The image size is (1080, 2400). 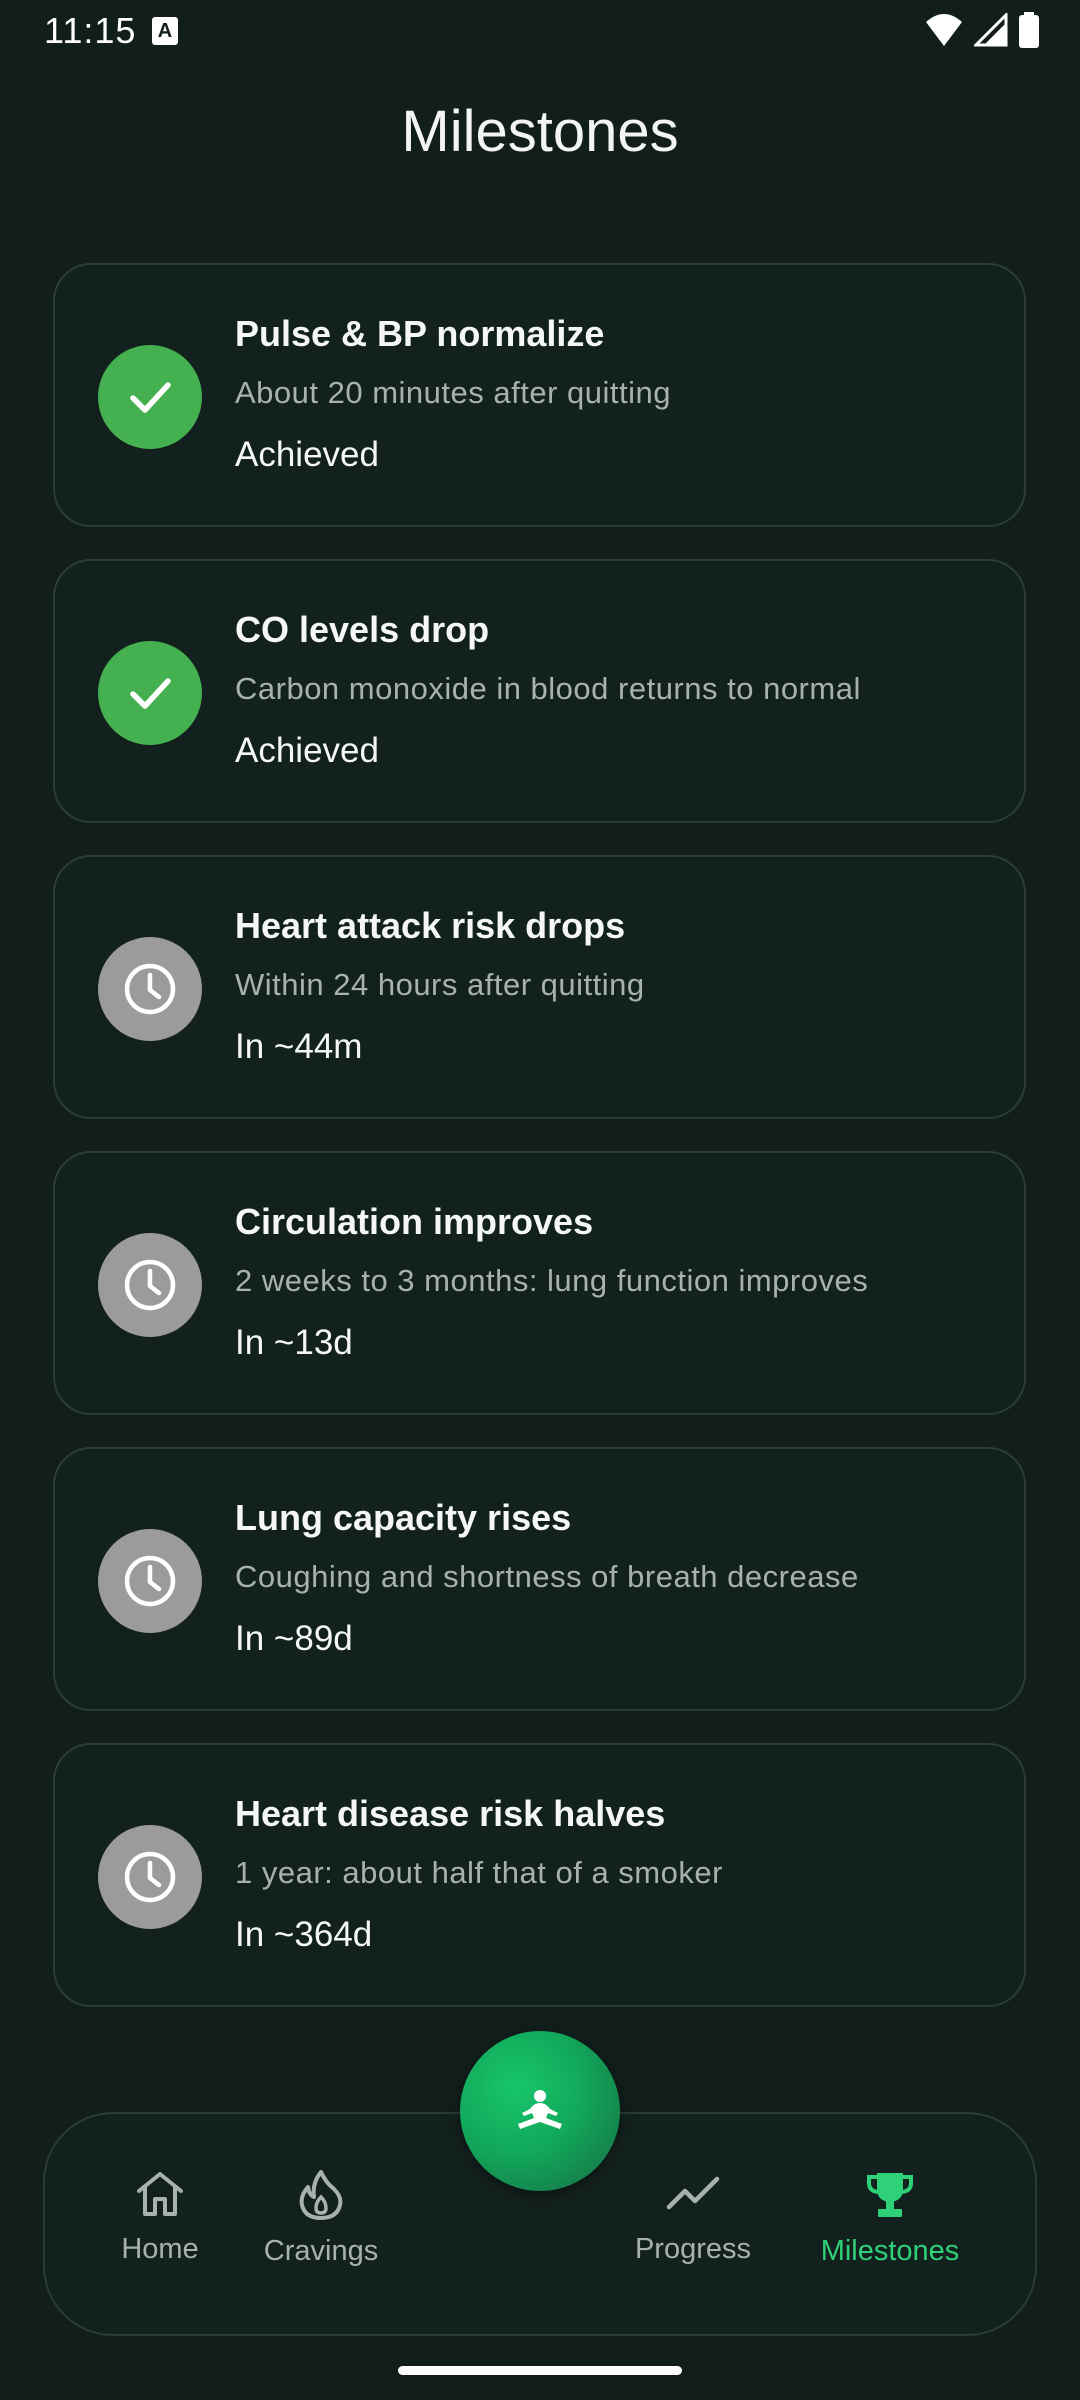 What do you see at coordinates (693, 2217) in the screenshot?
I see `nav-item-progress: Progress` at bounding box center [693, 2217].